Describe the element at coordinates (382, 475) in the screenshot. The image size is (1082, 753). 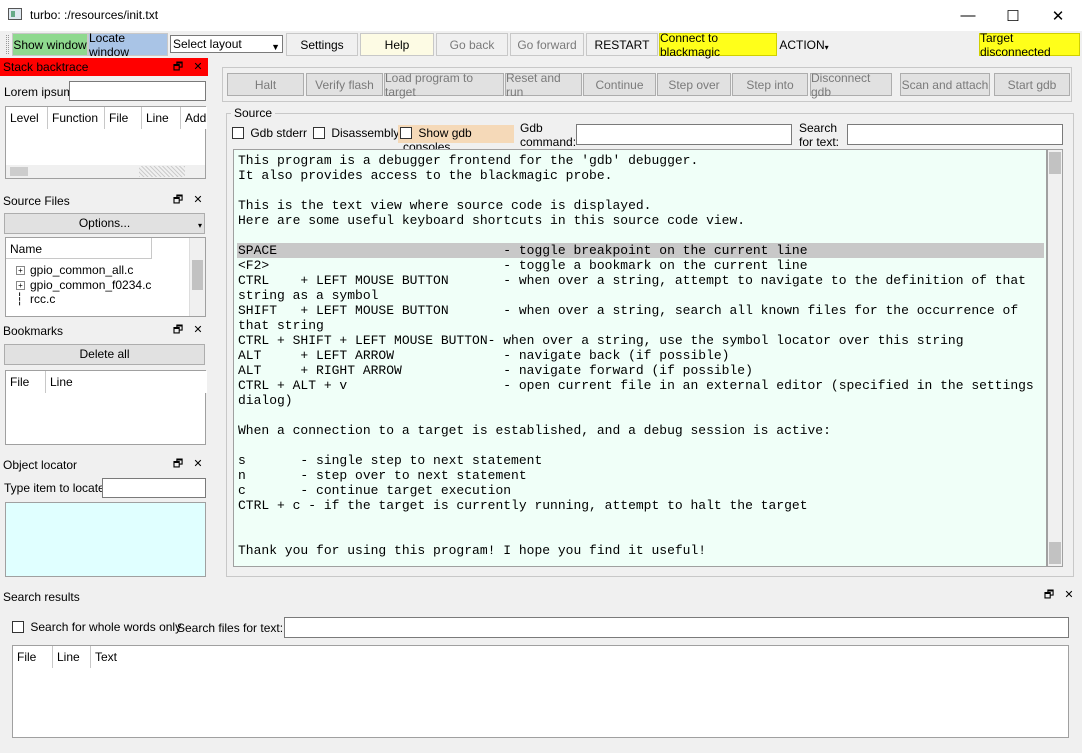
I see `source-line: n - step over to next statement` at that location.